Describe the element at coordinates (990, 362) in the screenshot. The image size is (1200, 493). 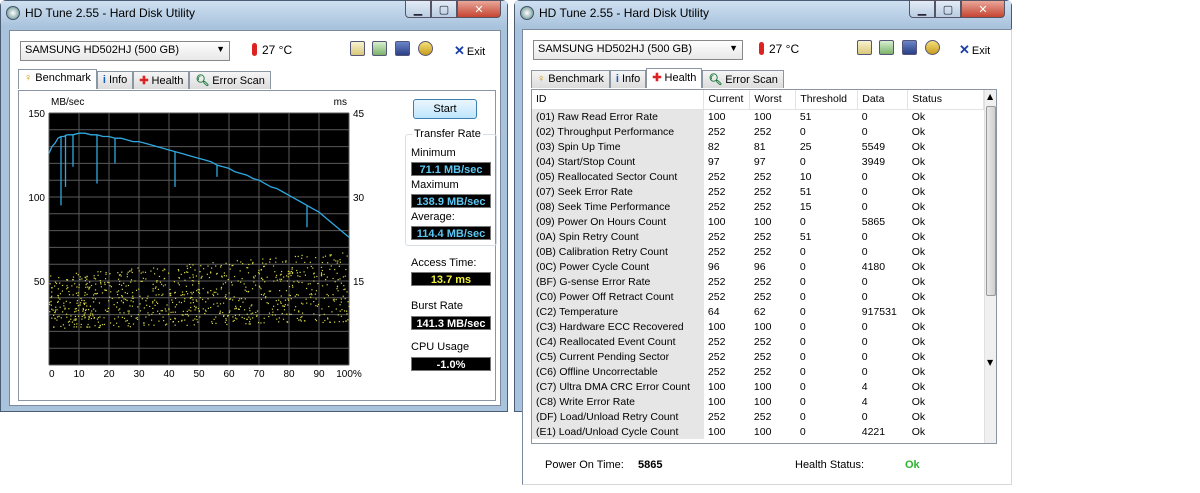
I see `scroll-down-icon: ▼` at that location.